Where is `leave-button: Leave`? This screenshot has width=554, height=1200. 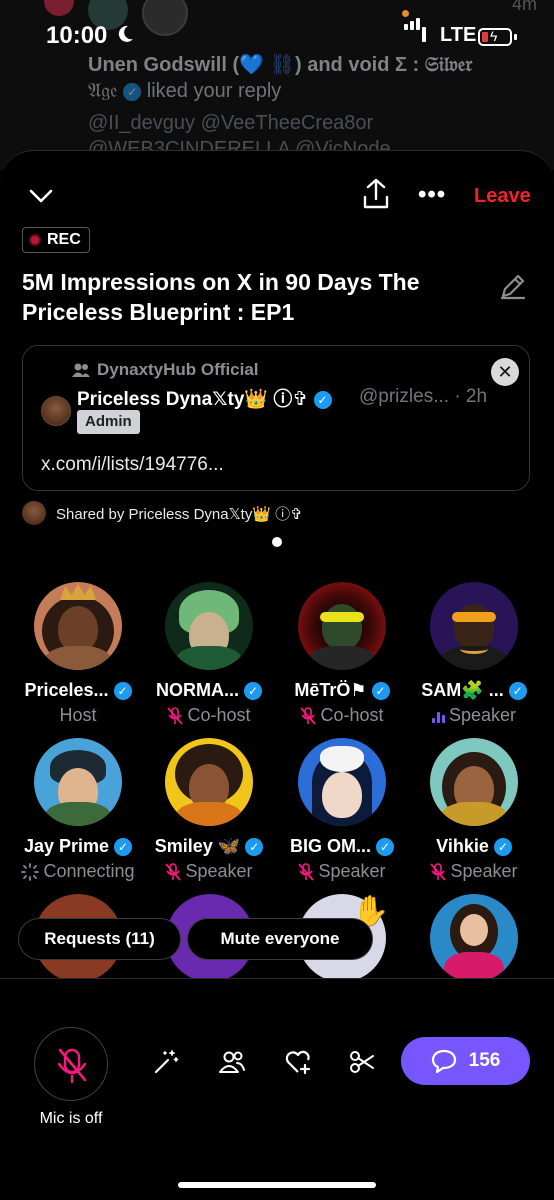
leave-button: Leave is located at coordinates (502, 196).